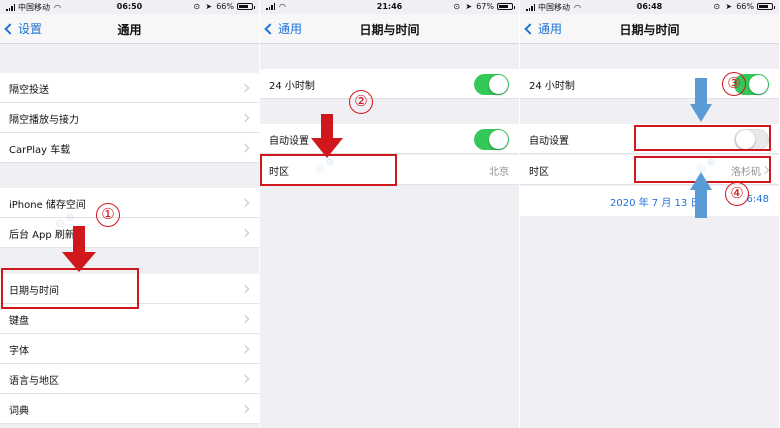 This screenshot has width=780, height=428. What do you see at coordinates (734, 84) in the screenshot?
I see `step-marker-3: ③` at bounding box center [734, 84].